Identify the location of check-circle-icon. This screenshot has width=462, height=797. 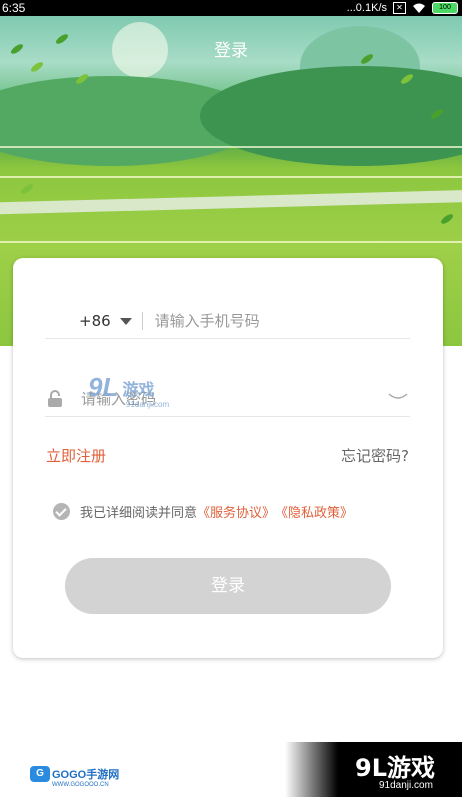
(61, 511).